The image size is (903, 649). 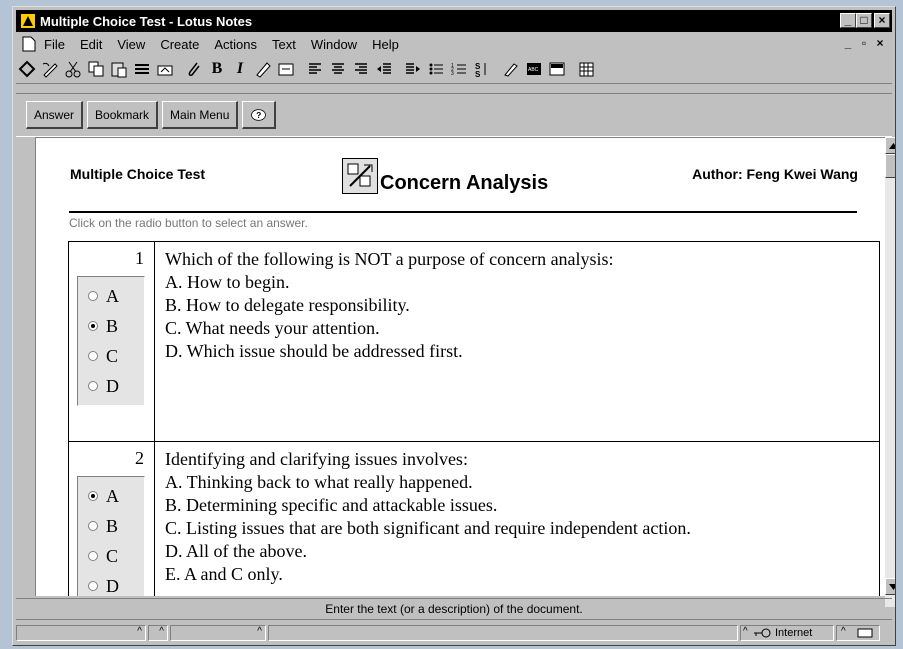 What do you see at coordinates (286, 69) in the screenshot?
I see `insert-icon` at bounding box center [286, 69].